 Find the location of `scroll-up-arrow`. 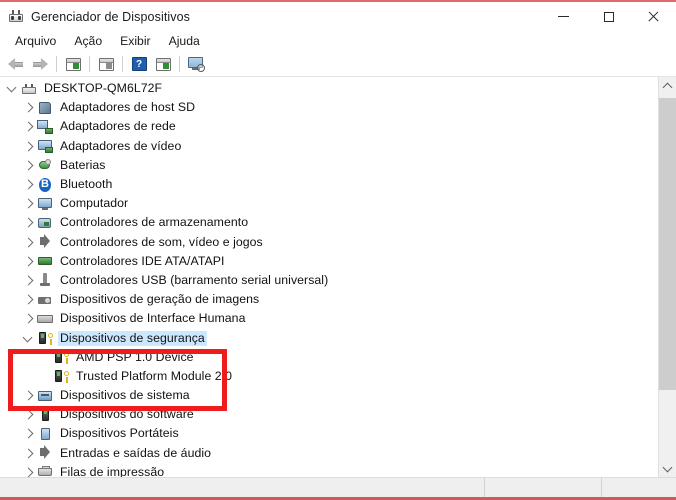

scroll-up-arrow is located at coordinates (667, 85).